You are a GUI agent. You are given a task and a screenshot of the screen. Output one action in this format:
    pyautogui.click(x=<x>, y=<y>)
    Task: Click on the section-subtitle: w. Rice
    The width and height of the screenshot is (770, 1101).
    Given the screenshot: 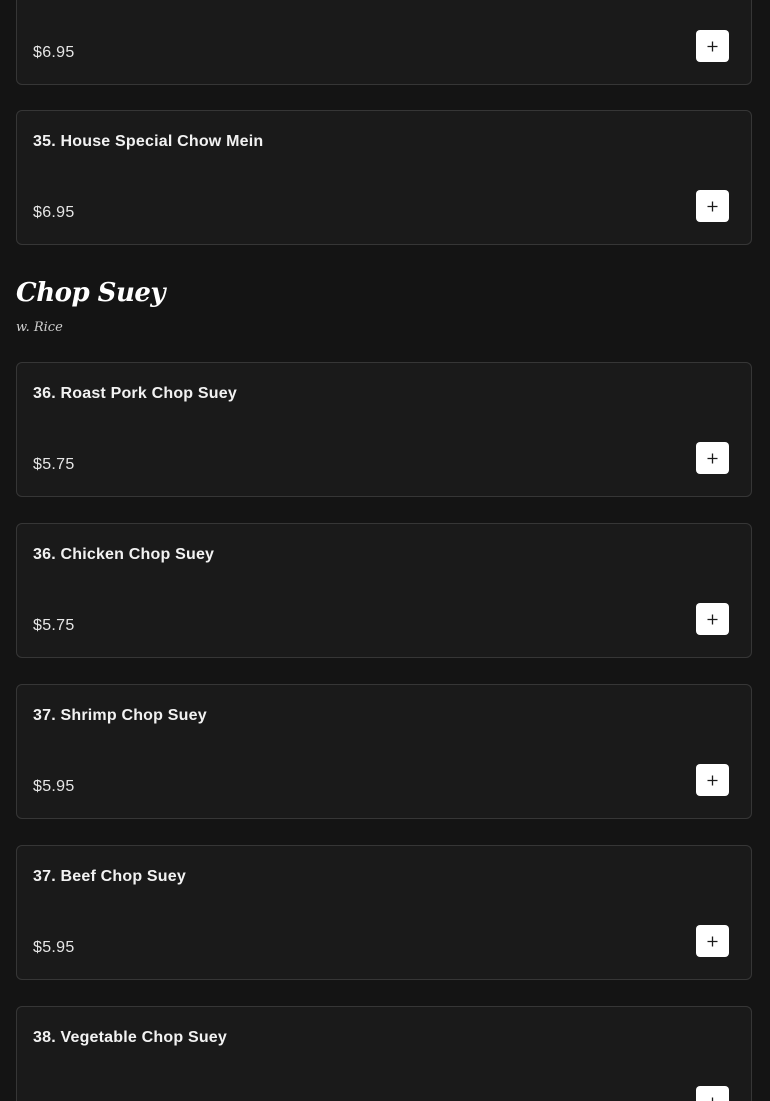 What is the action you would take?
    pyautogui.click(x=39, y=327)
    